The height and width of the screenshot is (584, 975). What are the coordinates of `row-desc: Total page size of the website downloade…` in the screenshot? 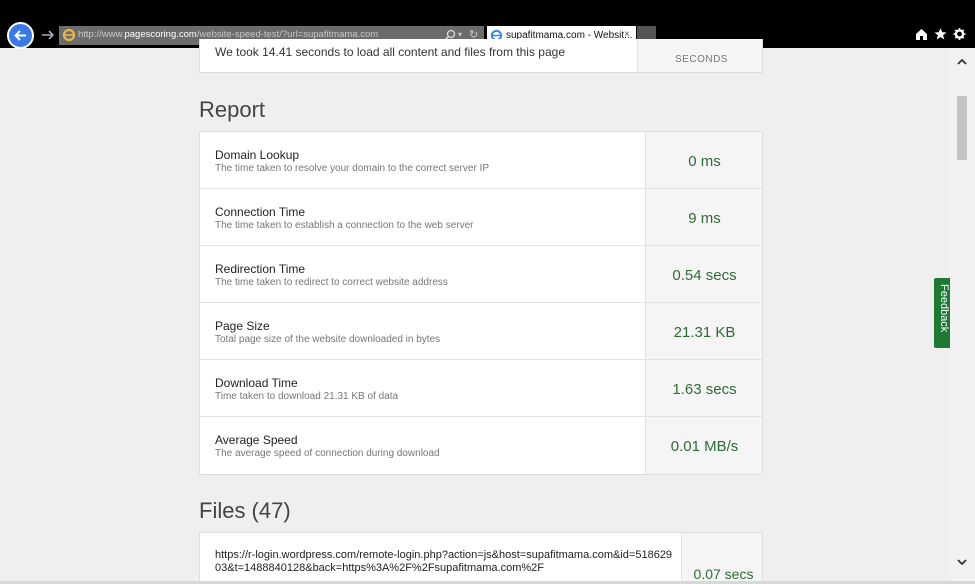 It's located at (328, 339).